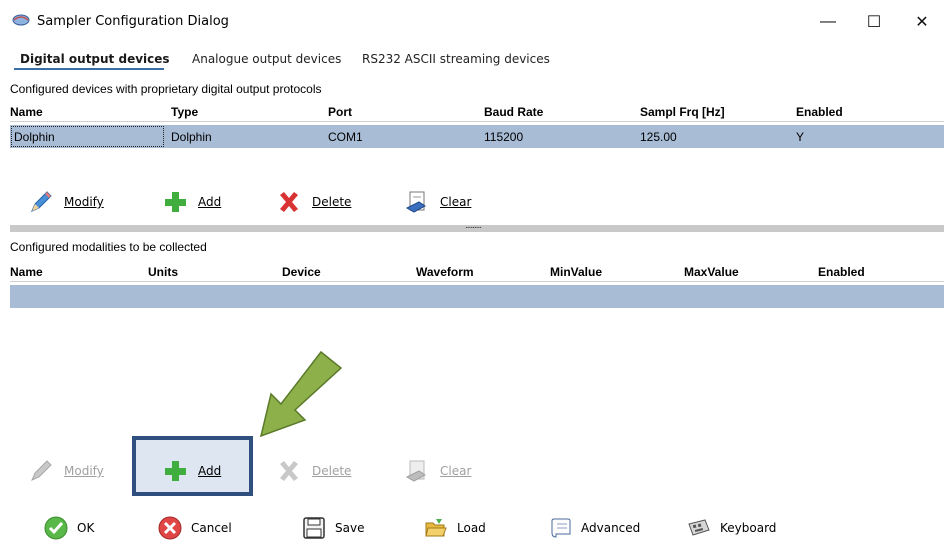 The image size is (944, 557). I want to click on folder-open-icon, so click(436, 528).